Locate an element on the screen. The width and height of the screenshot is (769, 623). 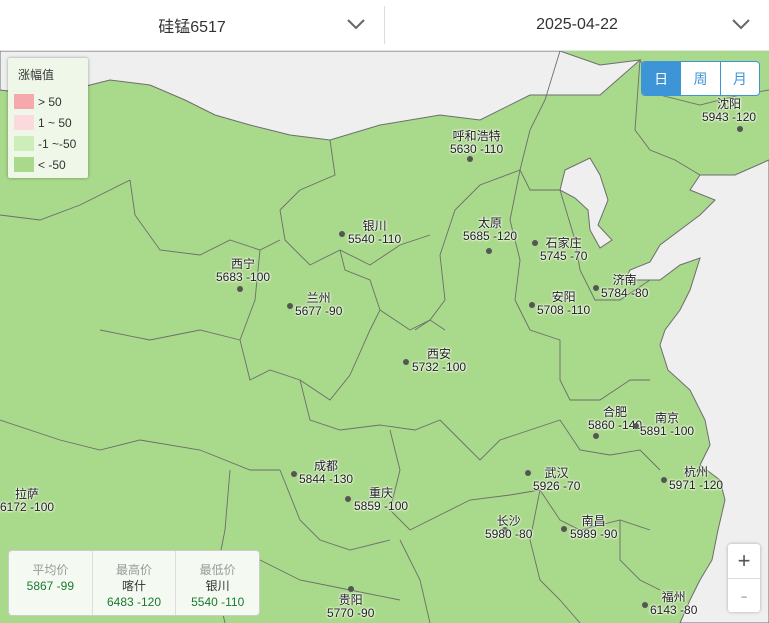
city-price: 5784 -80 is located at coordinates (625, 293).